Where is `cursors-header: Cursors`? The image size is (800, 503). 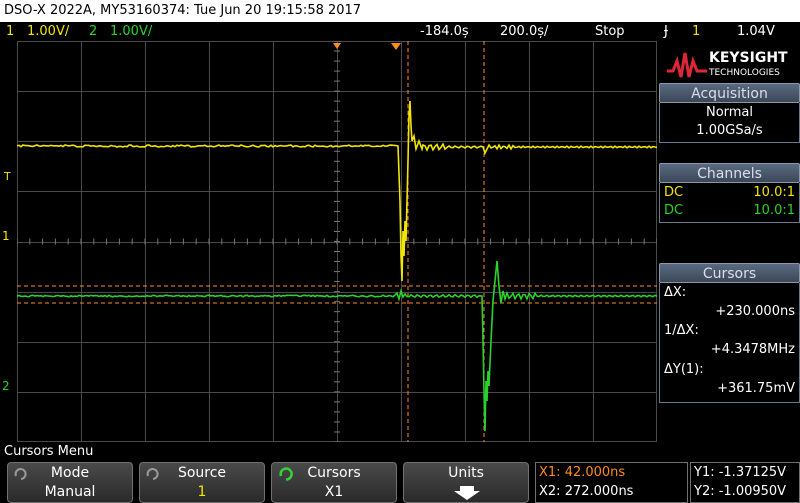
cursors-header: Cursors is located at coordinates (729, 273).